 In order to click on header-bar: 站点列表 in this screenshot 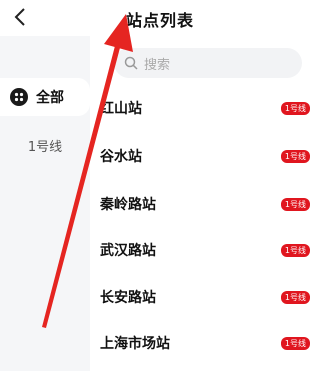, I will do `click(160, 18)`.